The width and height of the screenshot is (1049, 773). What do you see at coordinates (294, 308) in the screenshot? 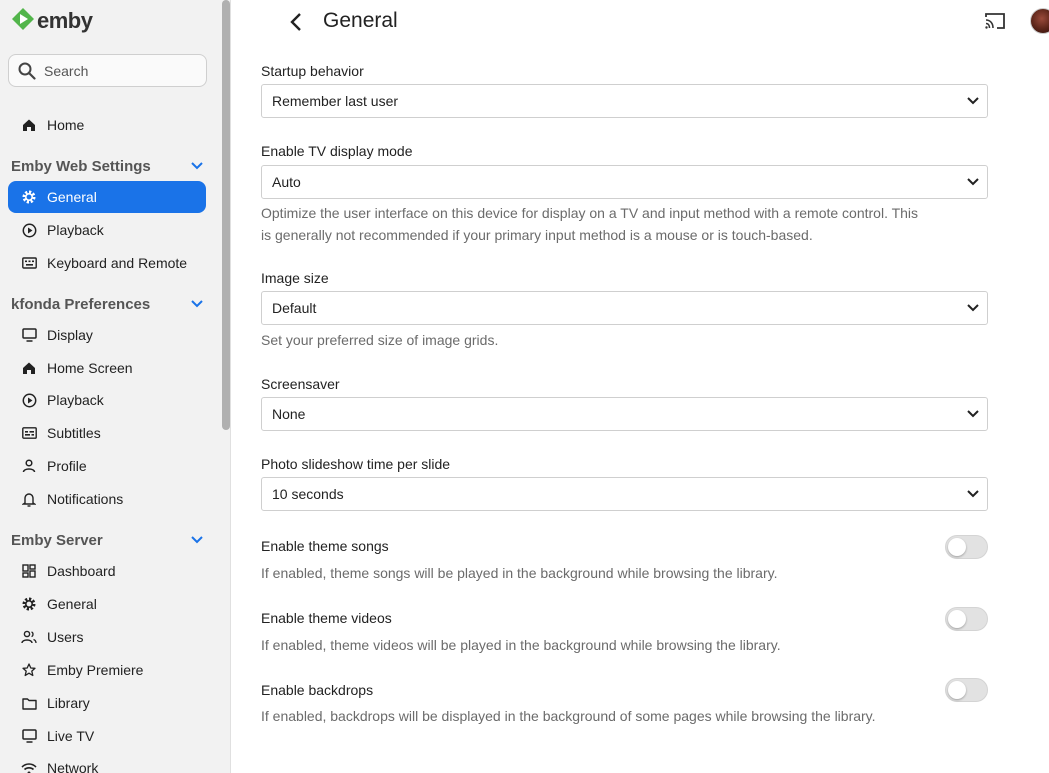
I see `select-value: Default` at bounding box center [294, 308].